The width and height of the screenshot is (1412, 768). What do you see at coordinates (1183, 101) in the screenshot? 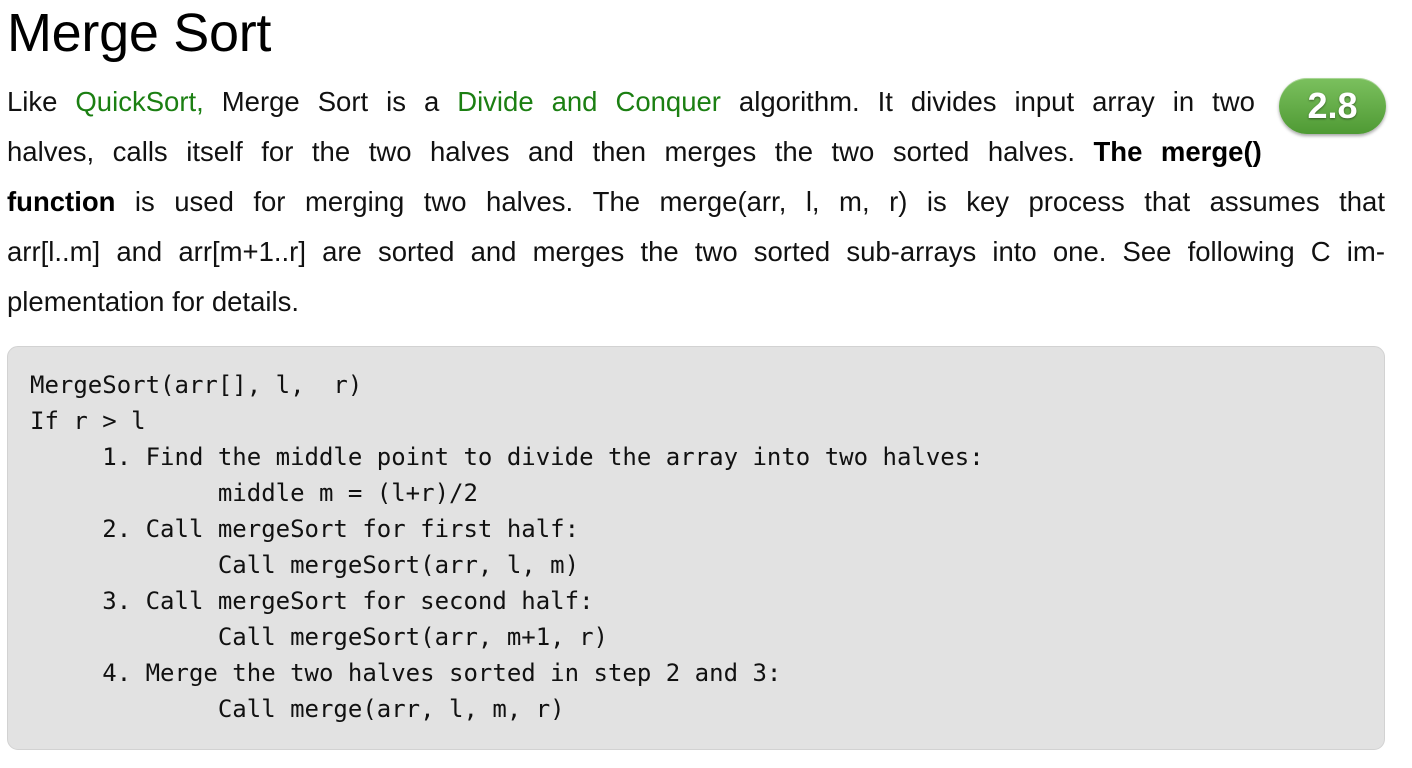
I see `intro-word: in` at bounding box center [1183, 101].